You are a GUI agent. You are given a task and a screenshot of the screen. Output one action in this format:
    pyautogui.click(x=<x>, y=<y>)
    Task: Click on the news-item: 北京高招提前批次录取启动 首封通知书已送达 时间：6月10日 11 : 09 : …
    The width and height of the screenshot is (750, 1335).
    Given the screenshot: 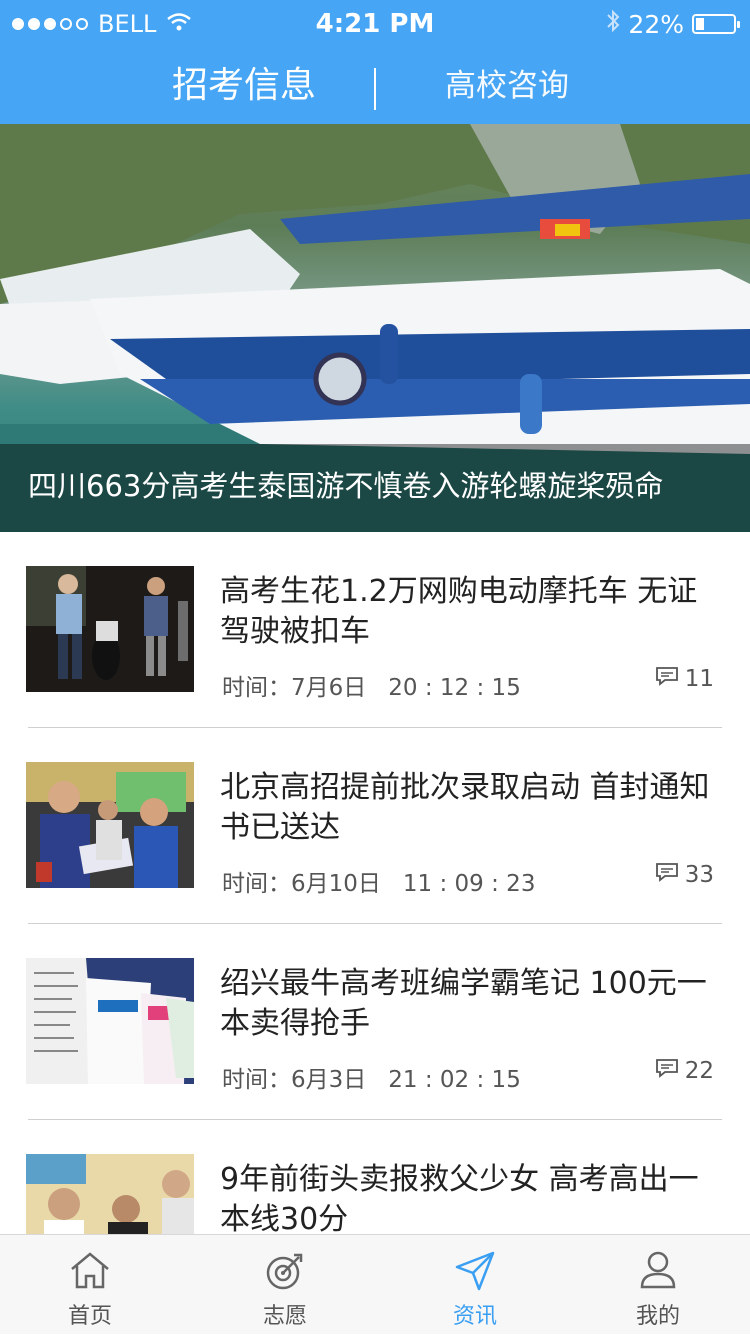 What is the action you would take?
    pyautogui.click(x=375, y=826)
    